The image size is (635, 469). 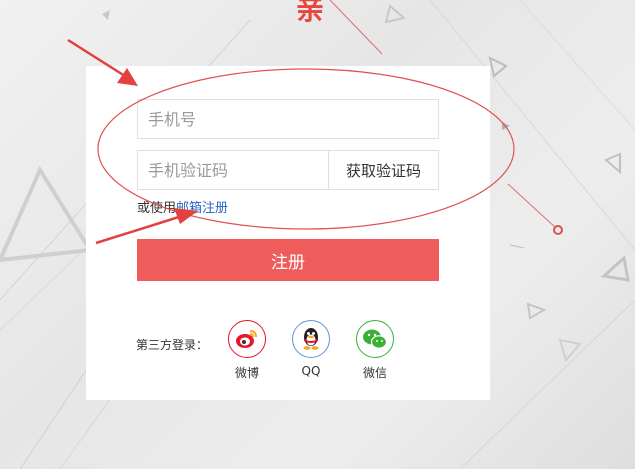 I want to click on wechat-login: 微信, so click(x=375, y=350).